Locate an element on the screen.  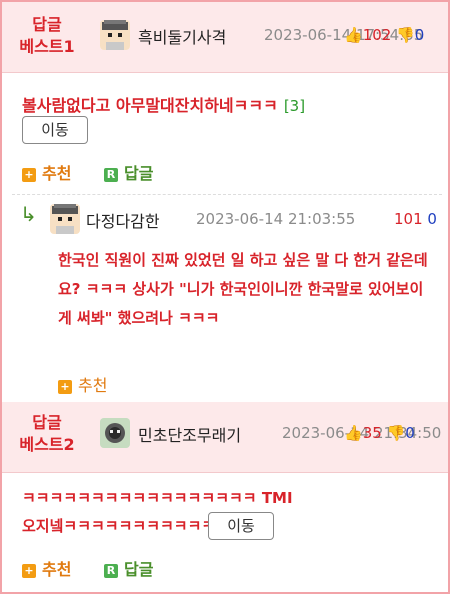
best-tag-line2: 베스트1 is located at coordinates (47, 46).